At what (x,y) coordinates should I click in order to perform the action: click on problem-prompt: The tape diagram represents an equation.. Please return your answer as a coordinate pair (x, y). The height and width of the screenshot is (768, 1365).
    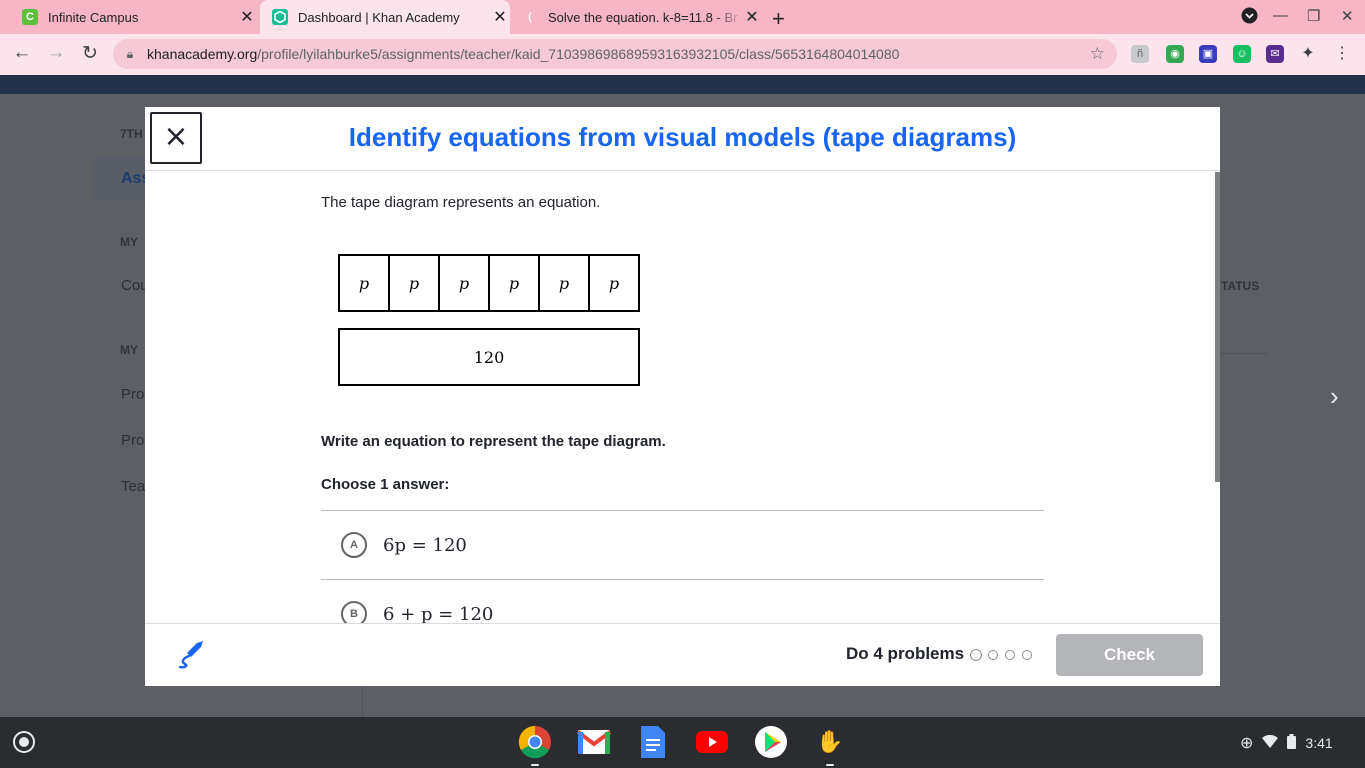
    Looking at the image, I should click on (461, 202).